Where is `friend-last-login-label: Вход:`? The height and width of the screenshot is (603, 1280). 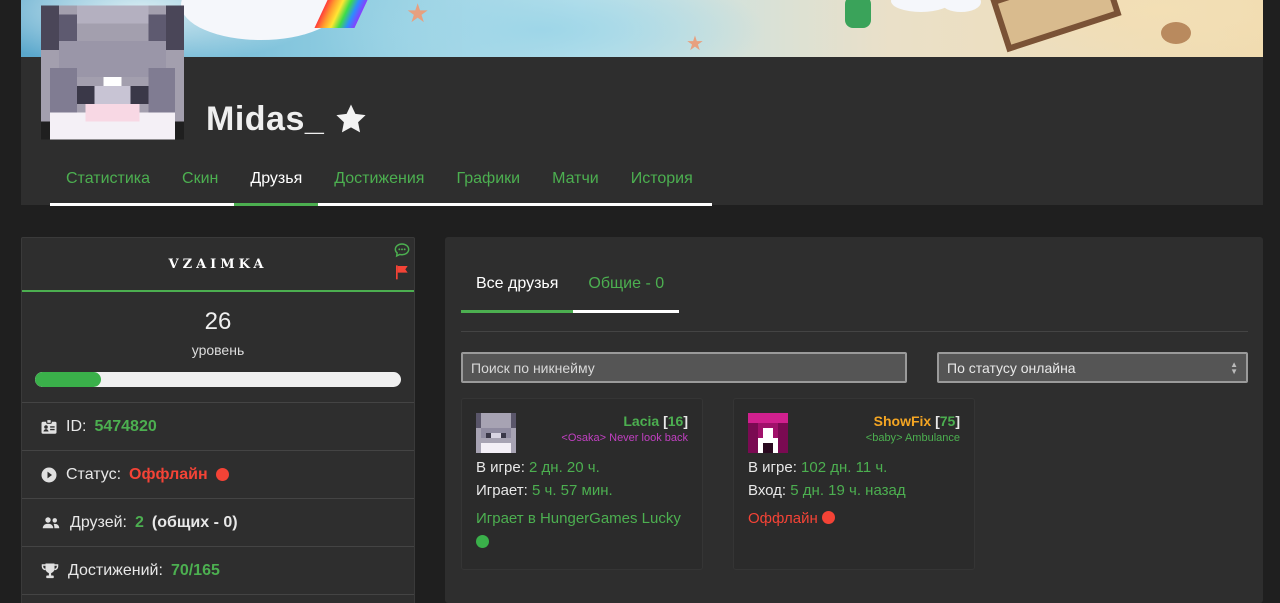
friend-last-login-label: Вход: is located at coordinates (767, 490).